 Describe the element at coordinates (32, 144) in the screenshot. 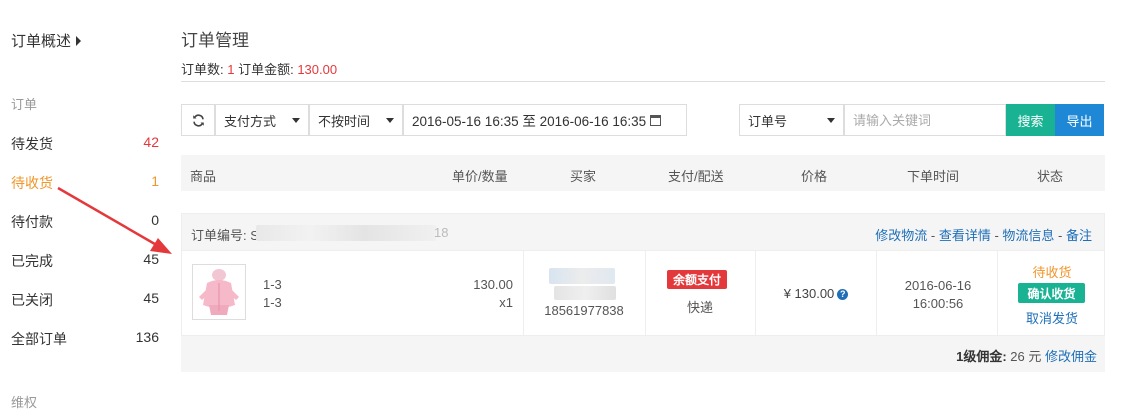

I see `sidebar-item-label: 待发货` at that location.